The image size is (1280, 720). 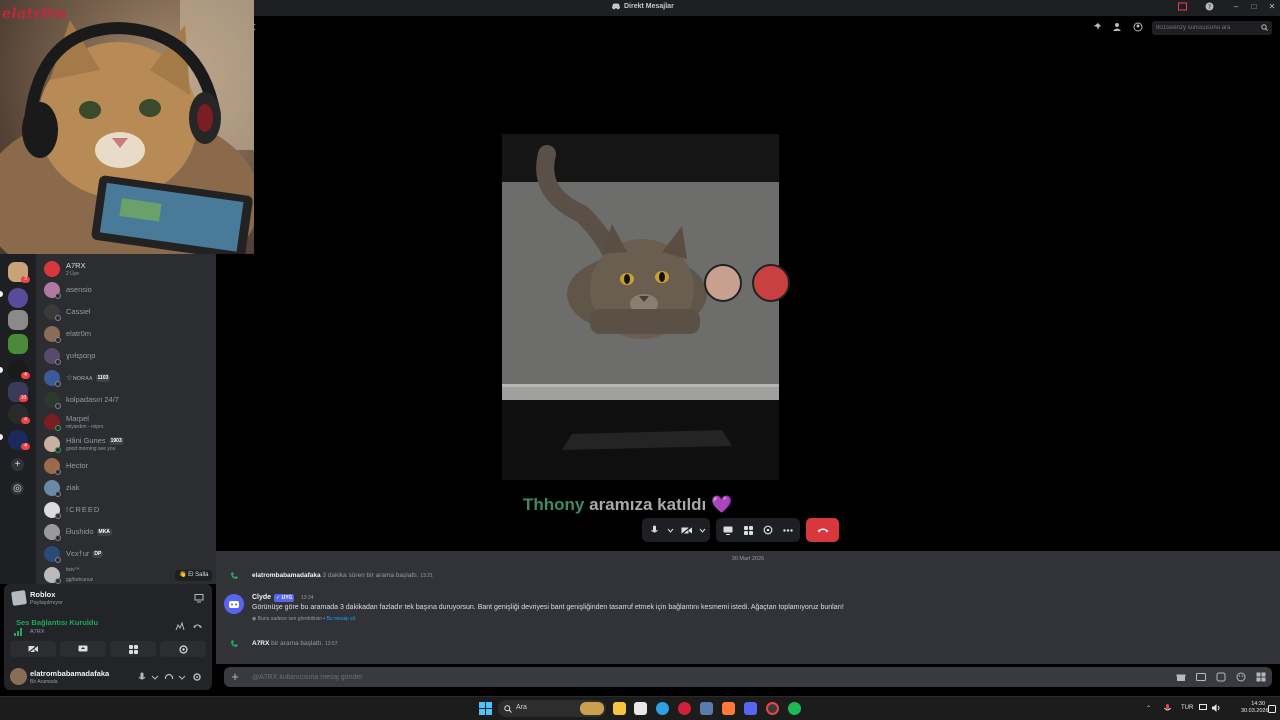 What do you see at coordinates (129, 422) in the screenshot?
I see `member-item: Marpel miyardım - mipro` at bounding box center [129, 422].